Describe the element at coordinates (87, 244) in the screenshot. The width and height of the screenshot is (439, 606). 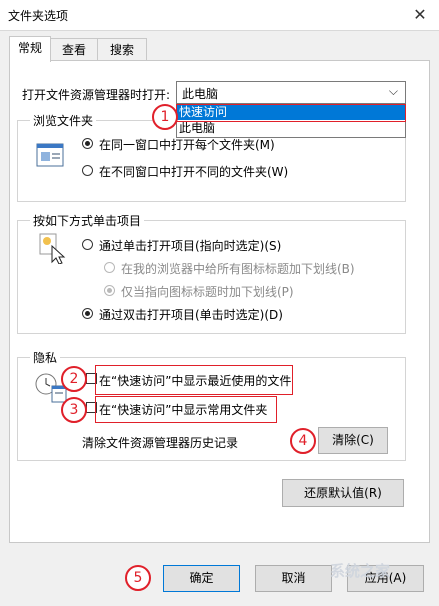
I see `radio-single-click` at that location.